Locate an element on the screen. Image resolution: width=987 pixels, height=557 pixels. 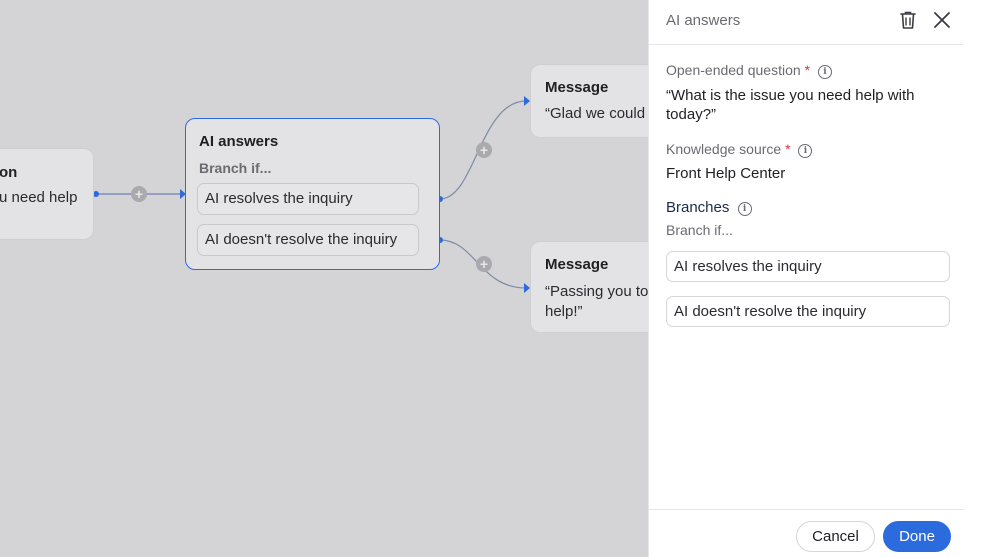
question-label: Open-ended question * i is located at coordinates (749, 70).